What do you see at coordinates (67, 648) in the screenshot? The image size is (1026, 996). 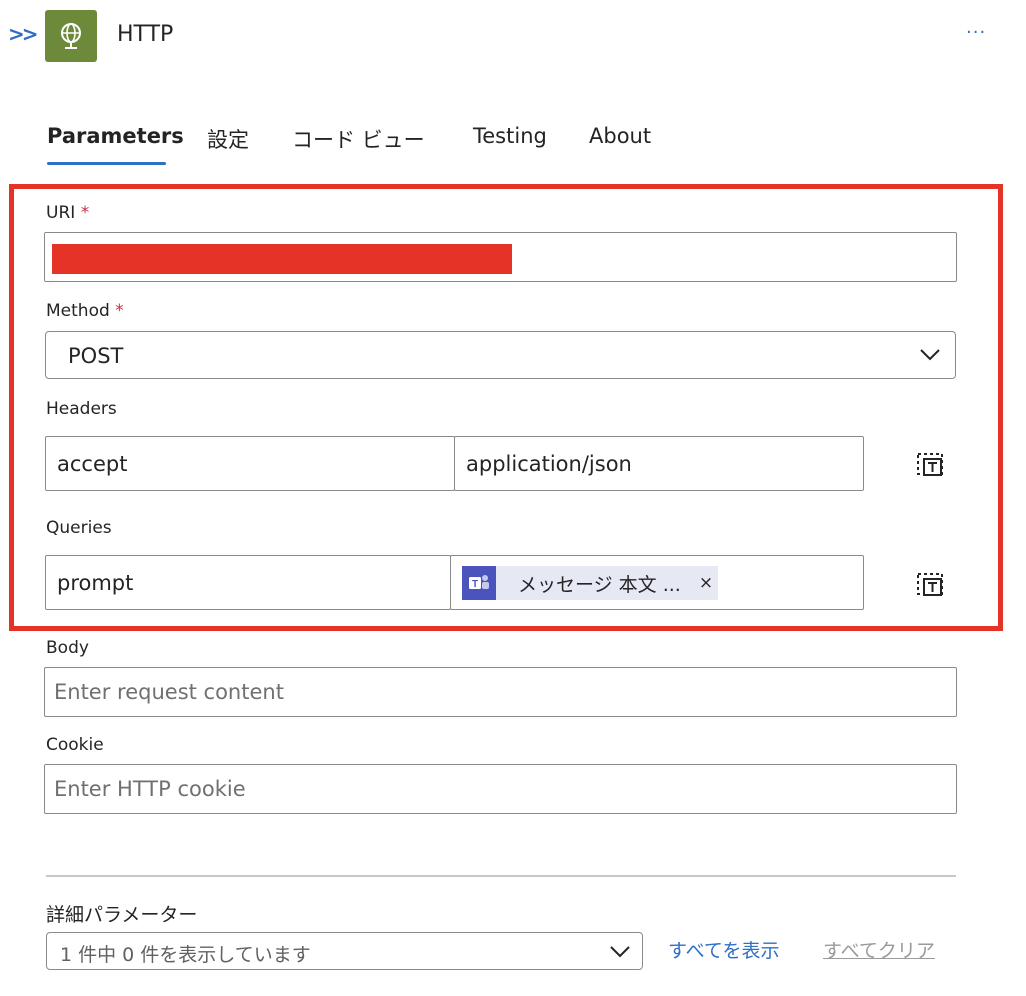 I see `body-label: Body` at bounding box center [67, 648].